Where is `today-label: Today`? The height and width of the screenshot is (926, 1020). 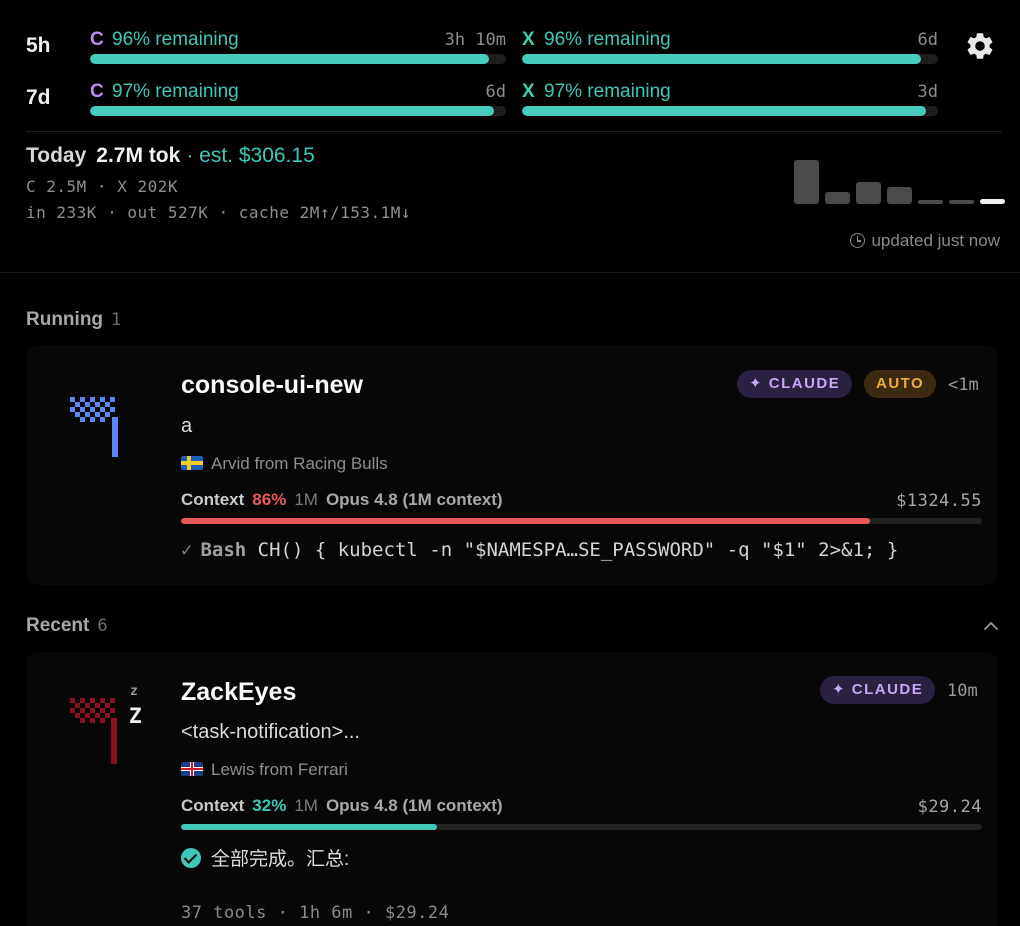
today-label: Today is located at coordinates (56, 155).